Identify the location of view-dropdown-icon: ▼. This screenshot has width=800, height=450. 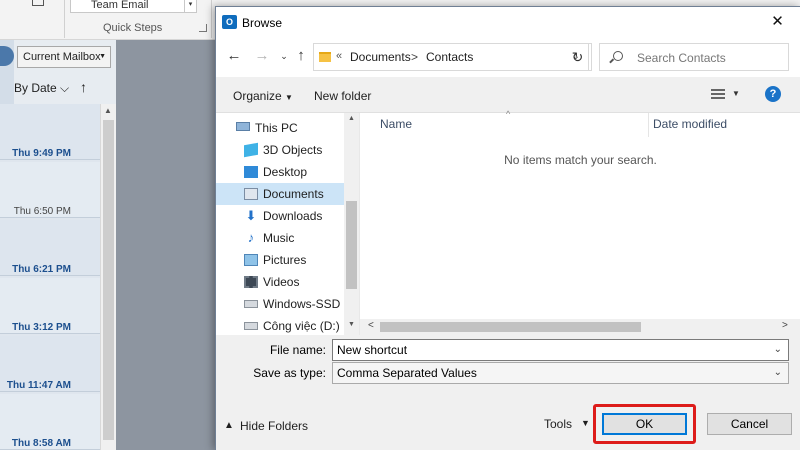
(736, 93).